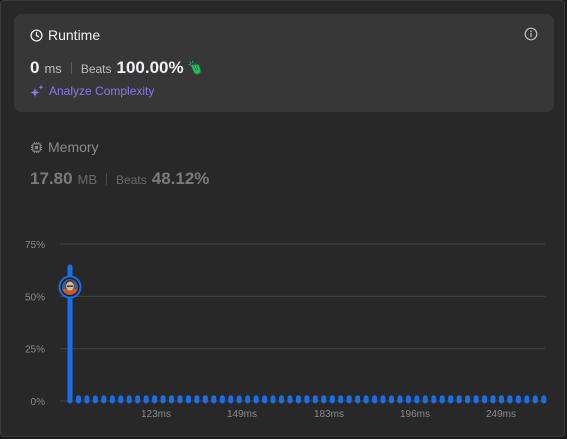 This screenshot has height=439, width=567. I want to click on runtime-stats: 0 ms Beats 100.00%, so click(117, 67).